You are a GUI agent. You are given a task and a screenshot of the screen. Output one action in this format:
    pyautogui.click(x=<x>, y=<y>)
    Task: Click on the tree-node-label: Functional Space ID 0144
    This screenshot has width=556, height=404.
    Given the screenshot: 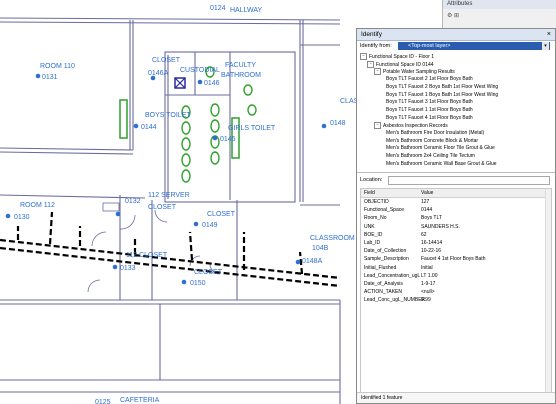 What is the action you would take?
    pyautogui.click(x=405, y=64)
    